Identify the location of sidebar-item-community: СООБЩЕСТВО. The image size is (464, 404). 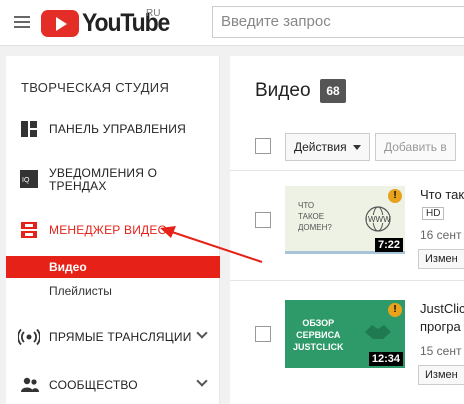
(113, 385).